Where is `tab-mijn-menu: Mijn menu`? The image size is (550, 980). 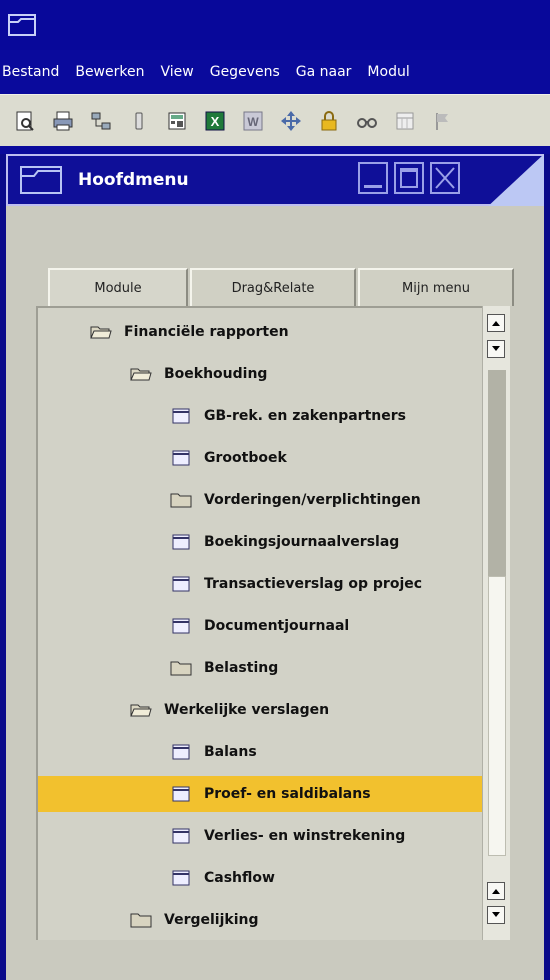
tab-mijn-menu: Mijn menu is located at coordinates (436, 287).